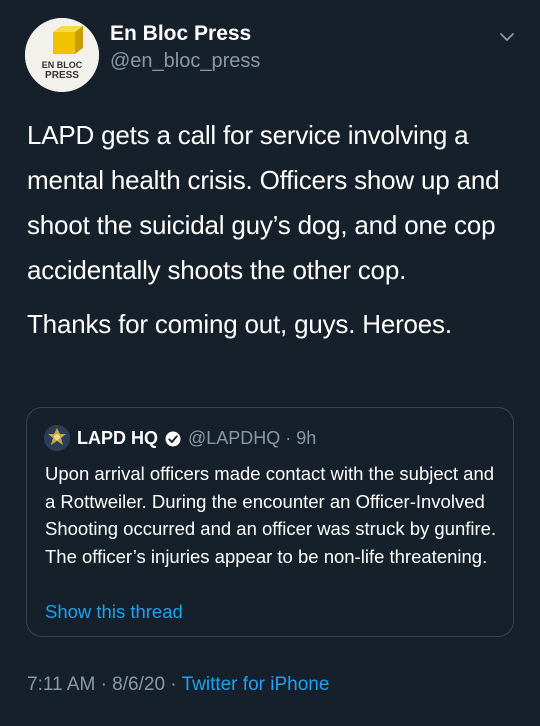 Image resolution: width=540 pixels, height=726 pixels. I want to click on author-avatar: EN BLOC PRESS, so click(62, 55).